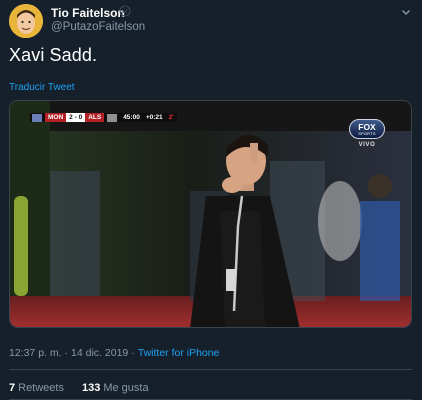 The height and width of the screenshot is (400, 422). I want to click on tweet-source-link: Twitter for iPhone, so click(179, 353).